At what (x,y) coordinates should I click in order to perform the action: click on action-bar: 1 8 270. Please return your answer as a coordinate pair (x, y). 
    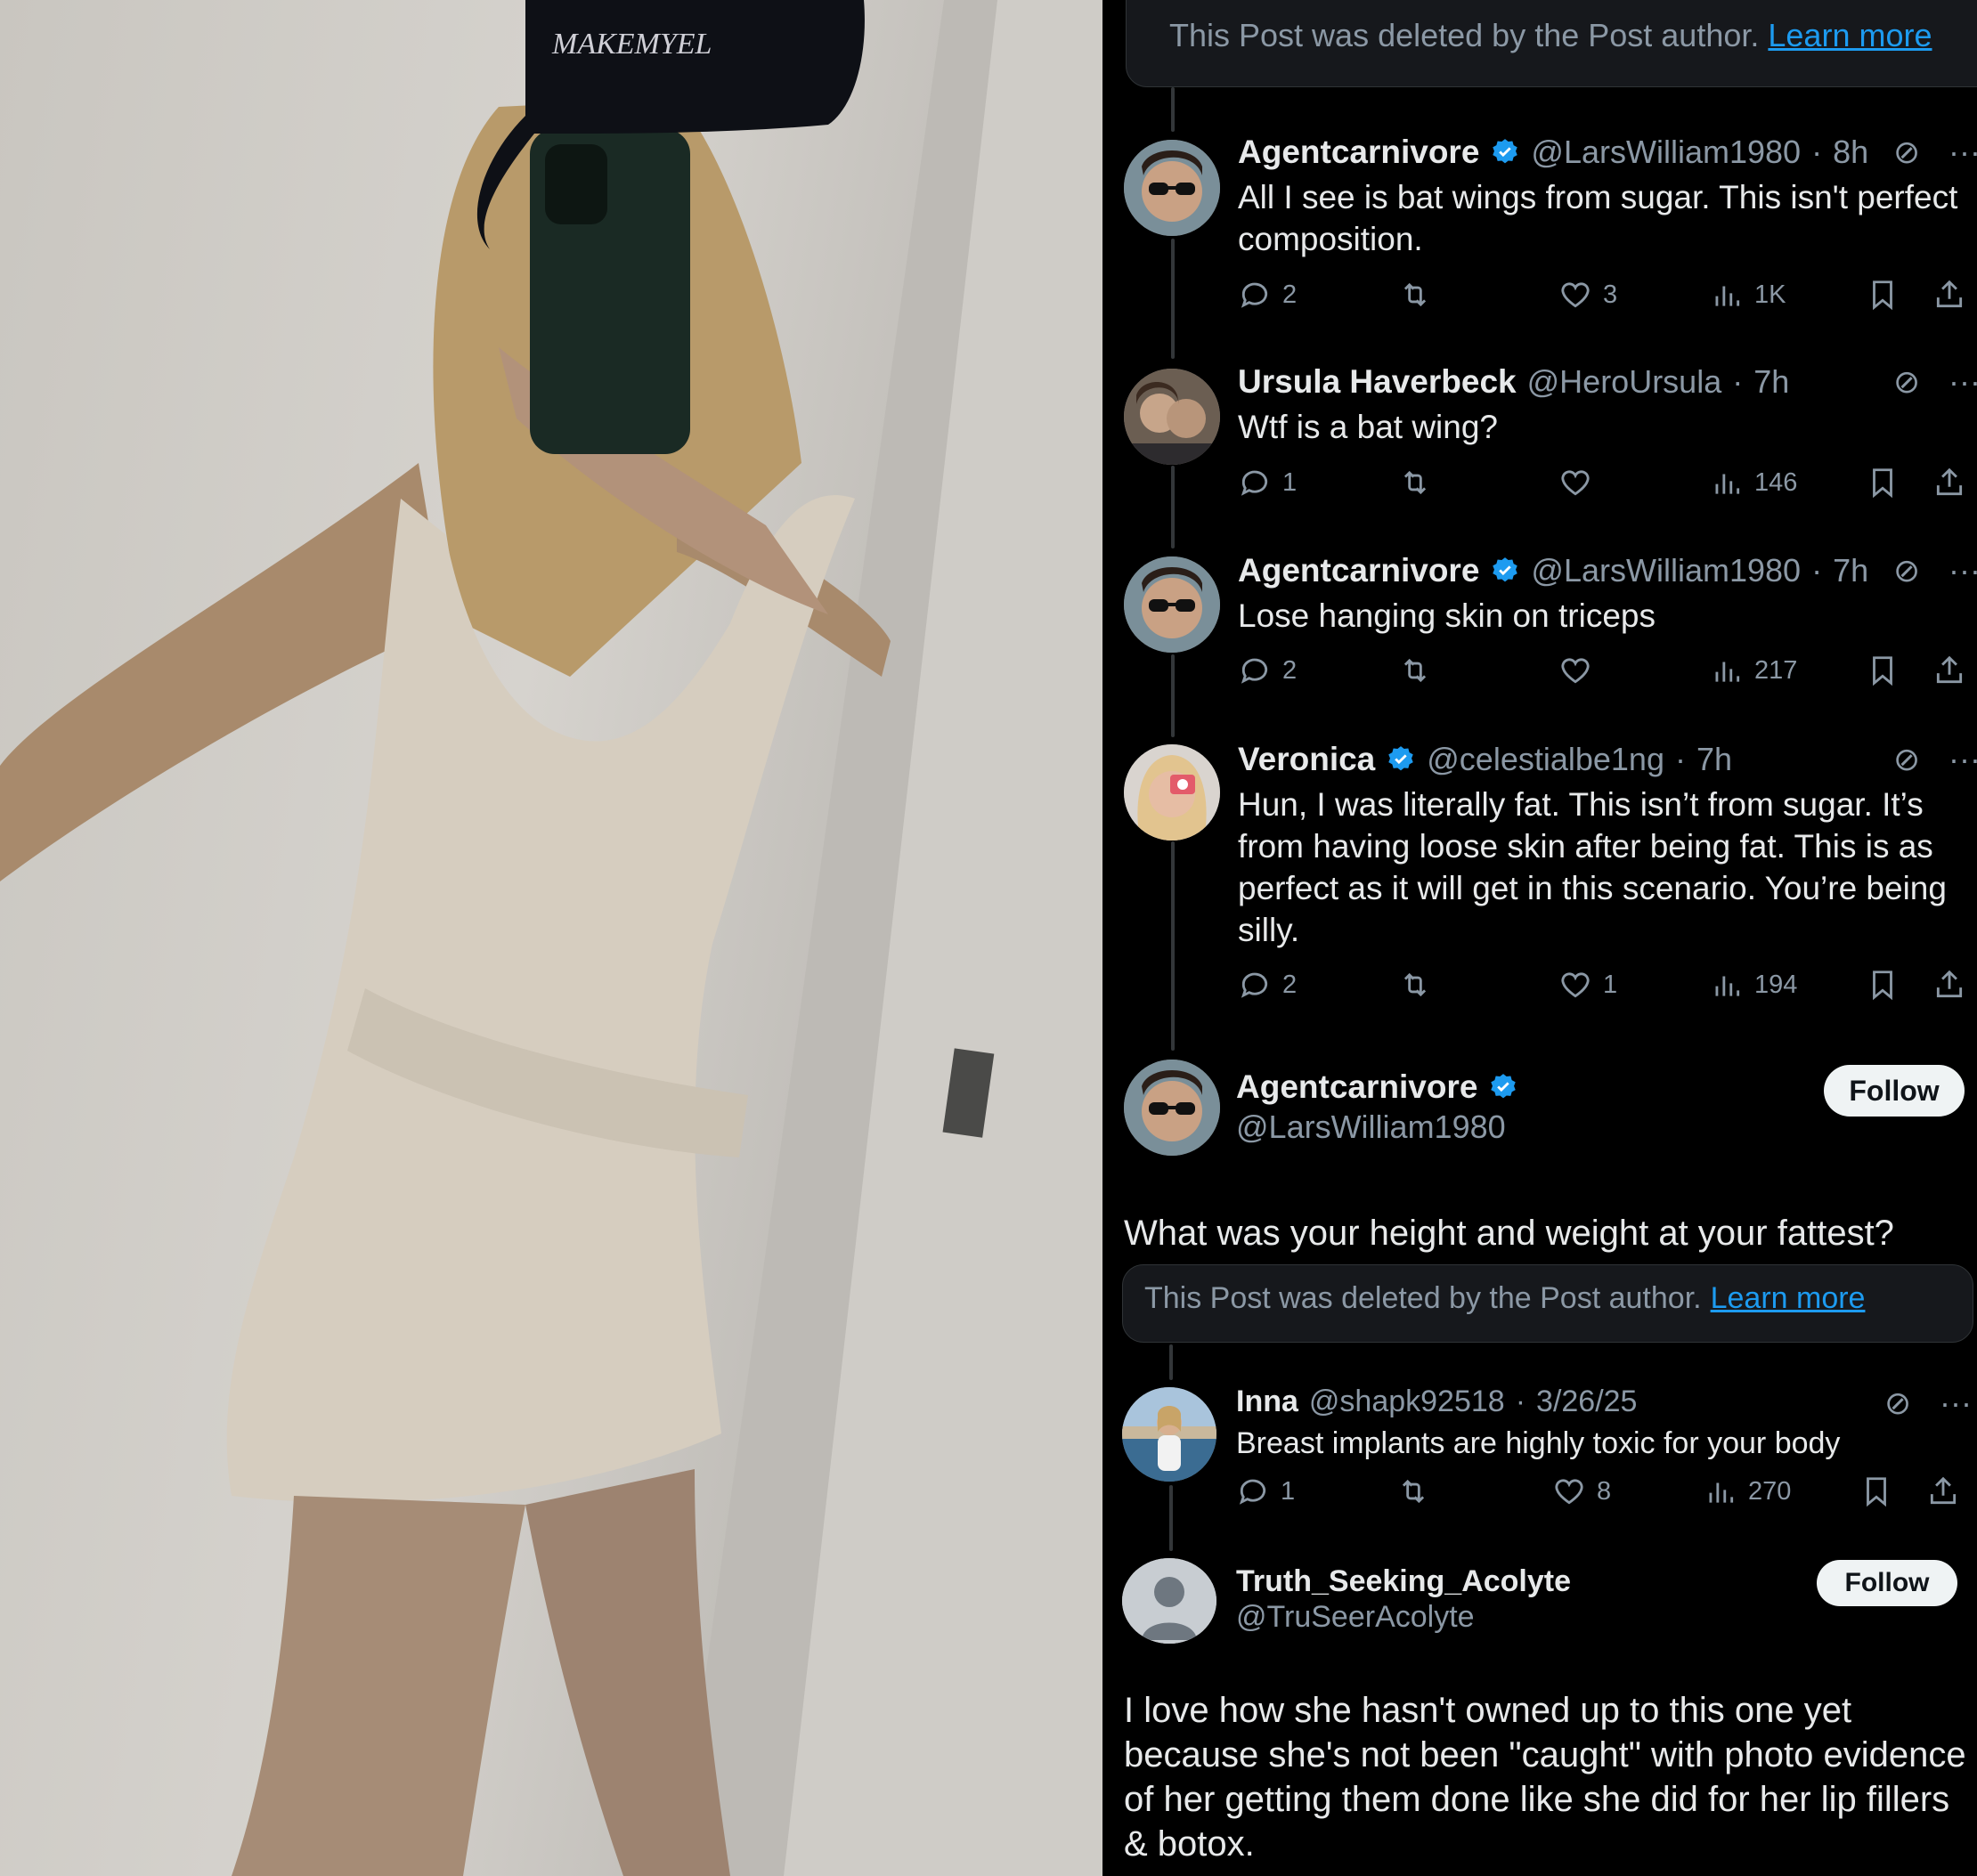
    Looking at the image, I should click on (1606, 1494).